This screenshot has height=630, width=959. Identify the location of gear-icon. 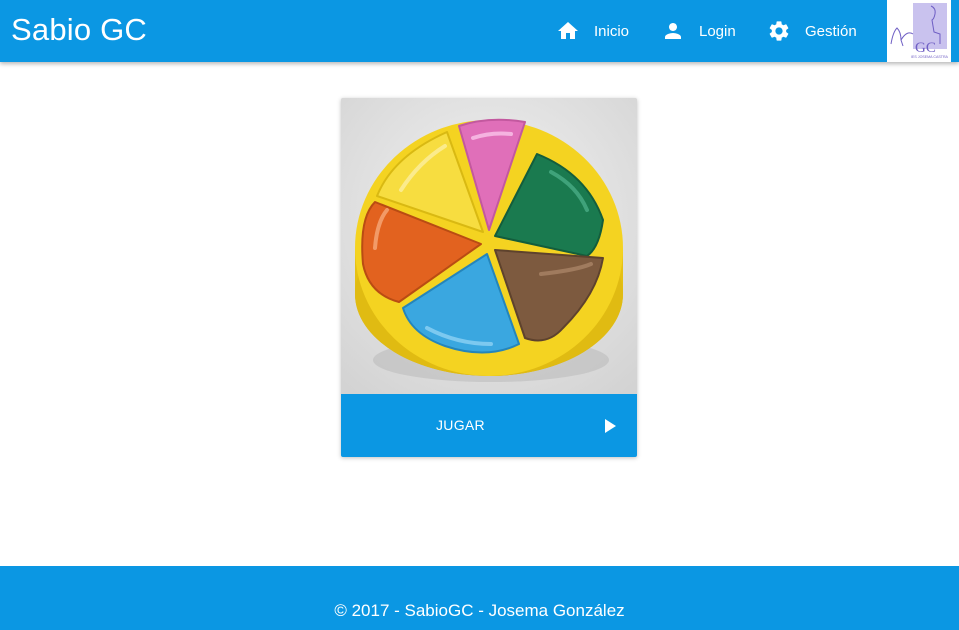
(779, 31).